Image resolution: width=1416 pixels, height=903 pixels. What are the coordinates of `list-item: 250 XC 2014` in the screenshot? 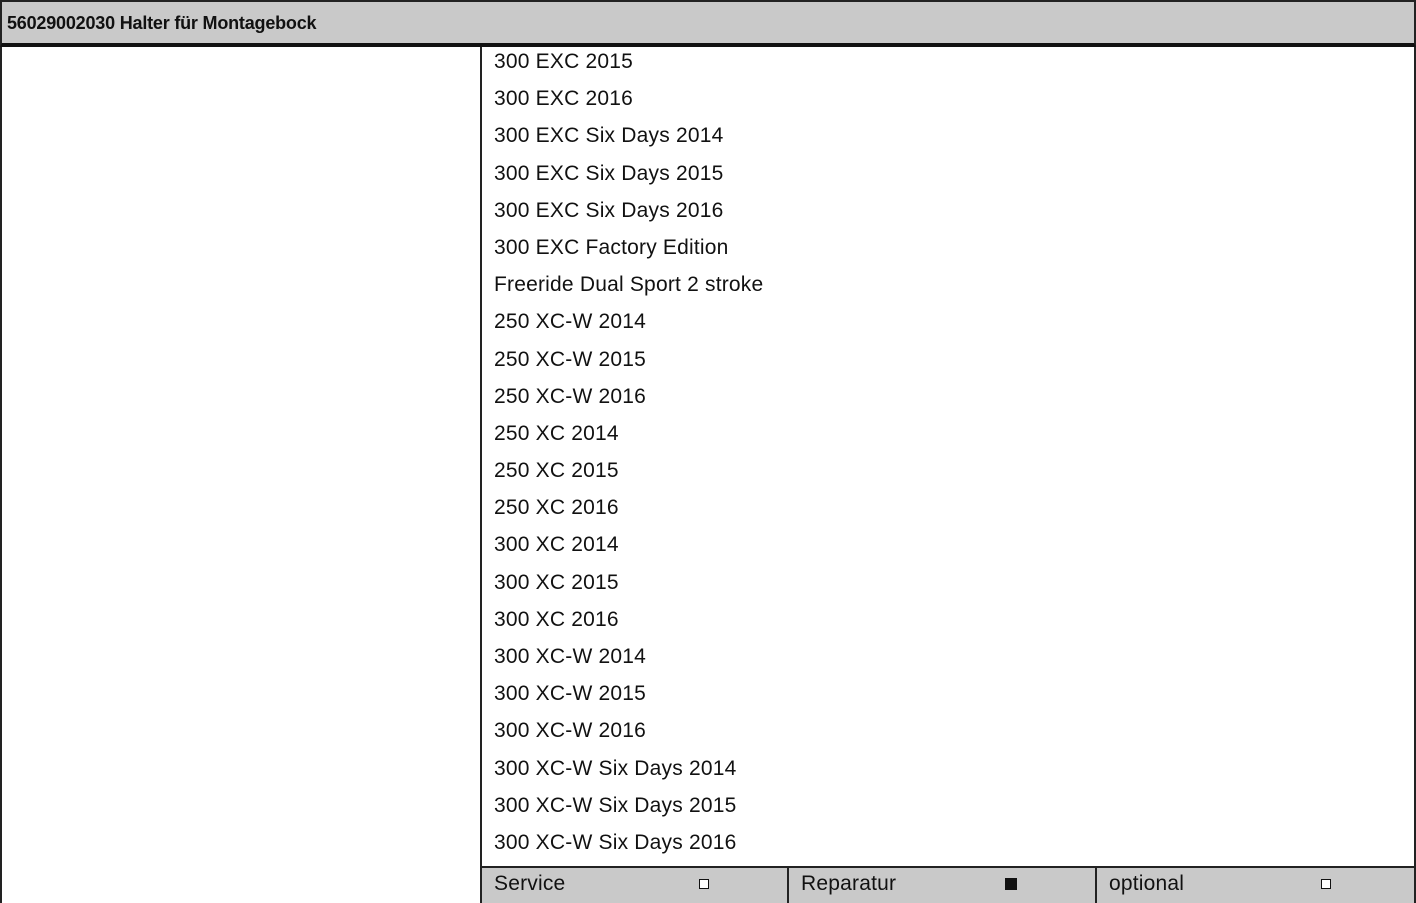 It's located at (556, 433).